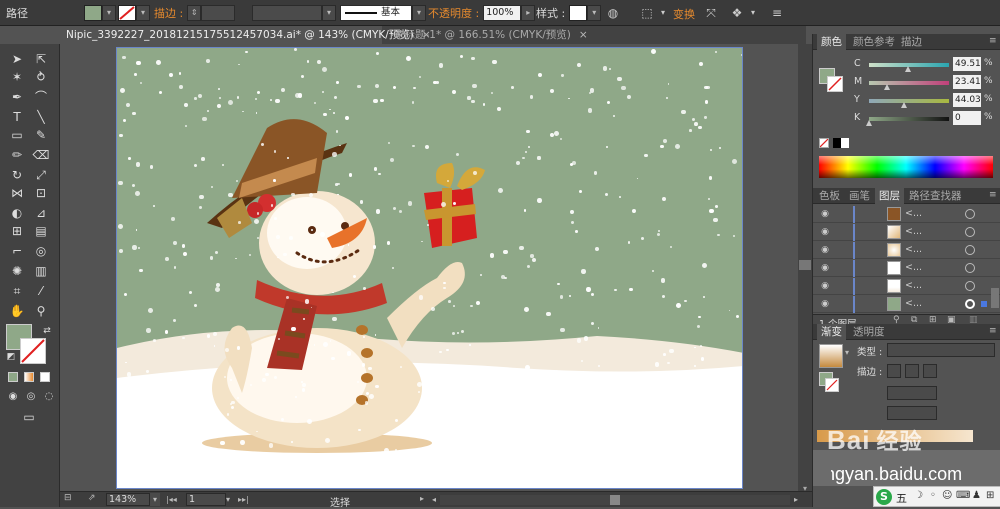  I want to click on grid-menu-icon: ⊞, so click(990, 495).